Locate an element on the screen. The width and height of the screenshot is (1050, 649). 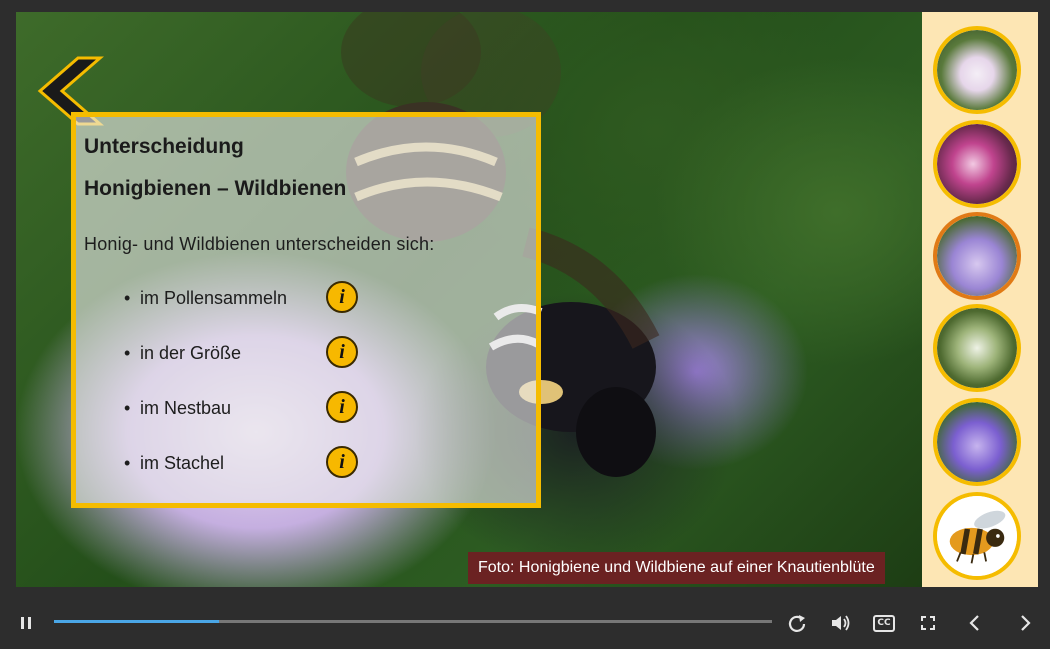
player-controls: CC is located at coordinates (525, 623).